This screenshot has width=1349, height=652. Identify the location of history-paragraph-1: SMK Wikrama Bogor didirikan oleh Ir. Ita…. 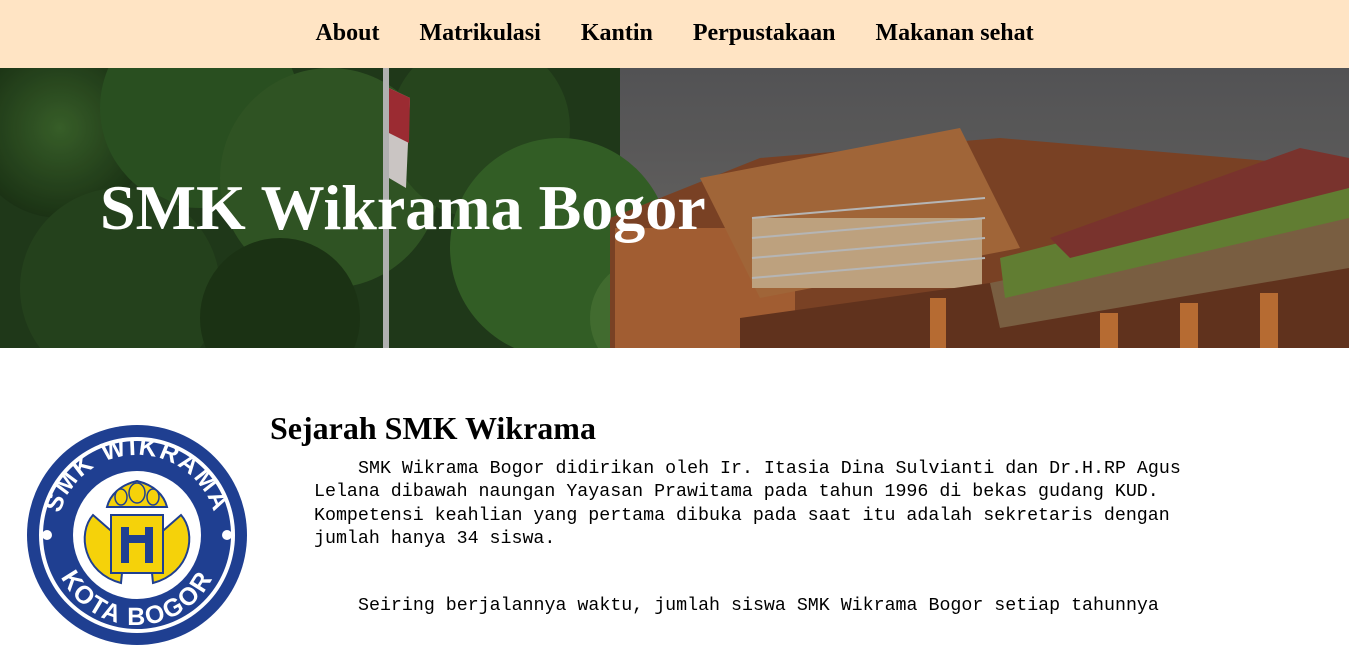
(747, 504).